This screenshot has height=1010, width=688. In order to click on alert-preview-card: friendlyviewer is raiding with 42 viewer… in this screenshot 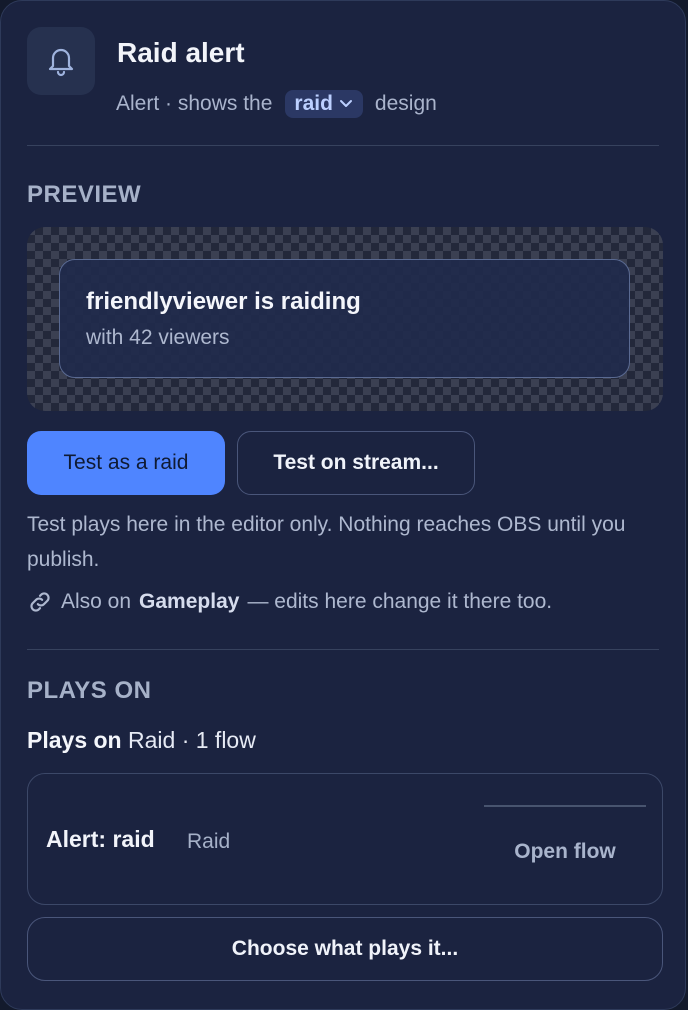, I will do `click(344, 318)`.